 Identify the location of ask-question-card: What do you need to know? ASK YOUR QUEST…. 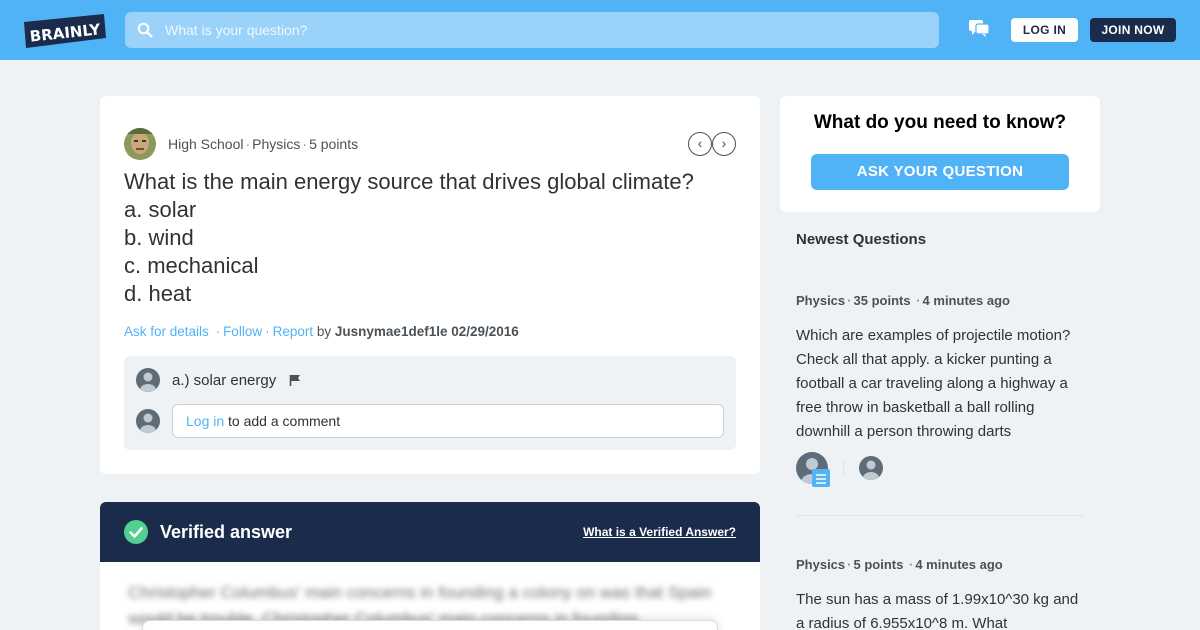
(940, 154).